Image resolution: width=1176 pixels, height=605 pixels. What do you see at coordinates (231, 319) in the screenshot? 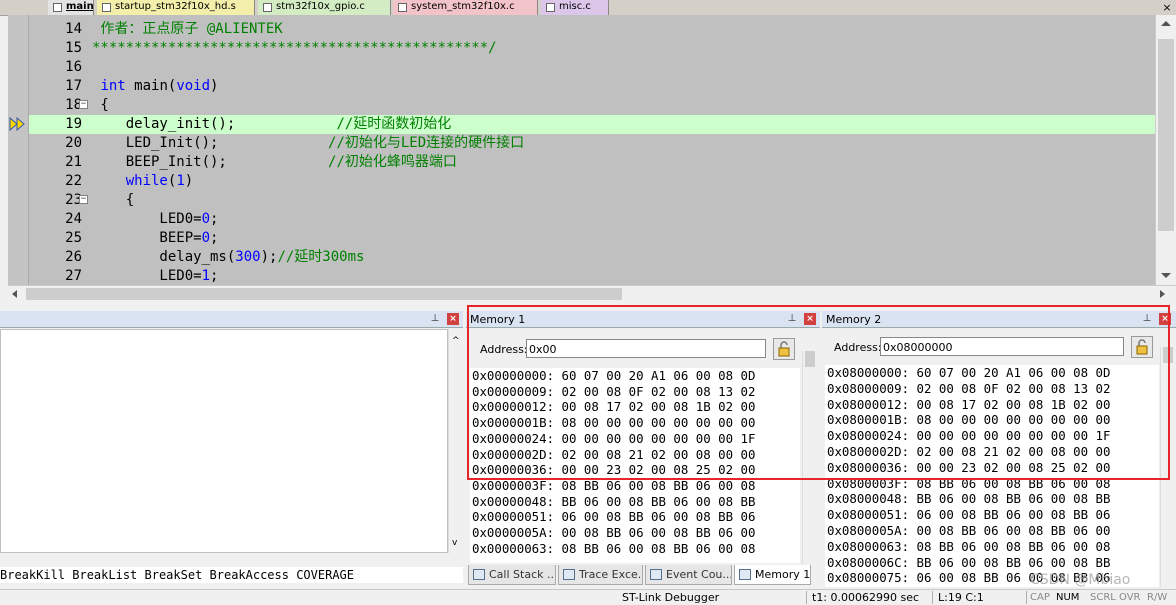
I see `command-pane-header` at bounding box center [231, 319].